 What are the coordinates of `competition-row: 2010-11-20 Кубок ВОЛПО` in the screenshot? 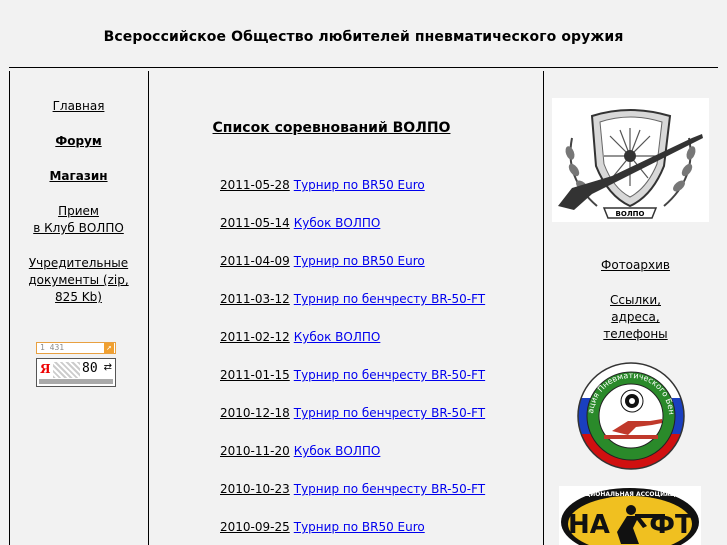 It's located at (300, 451).